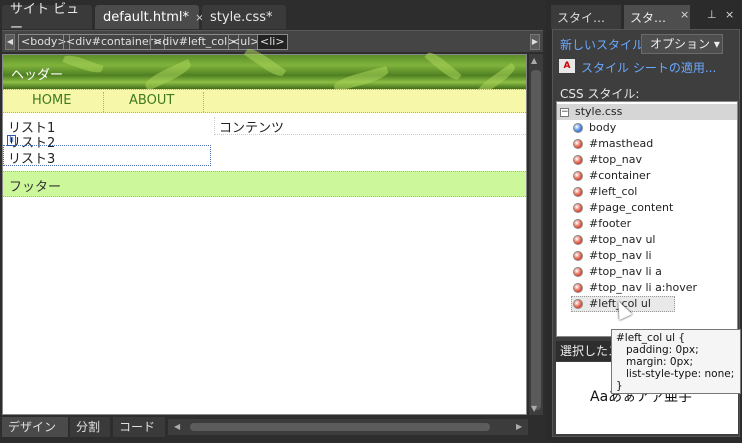 Image resolution: width=742 pixels, height=443 pixels. Describe the element at coordinates (621, 143) in the screenshot. I see `rule-label: #masthead` at that location.